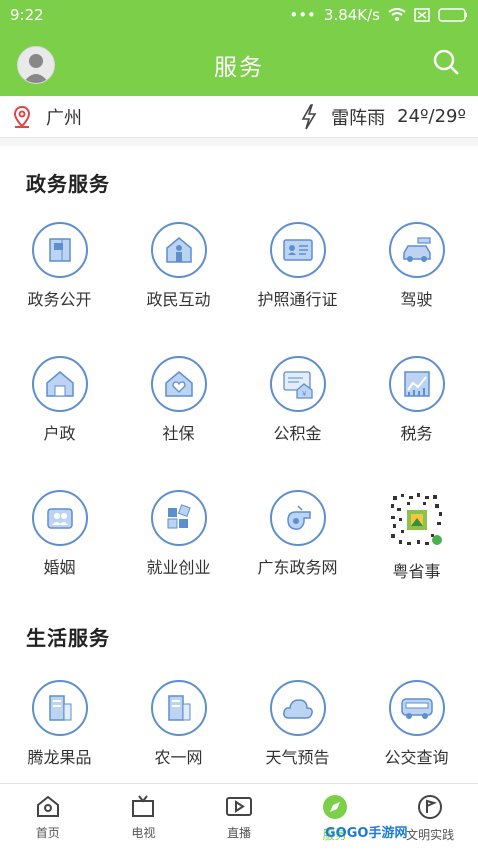  What do you see at coordinates (178, 518) in the screenshot?
I see `blocks-icon` at bounding box center [178, 518].